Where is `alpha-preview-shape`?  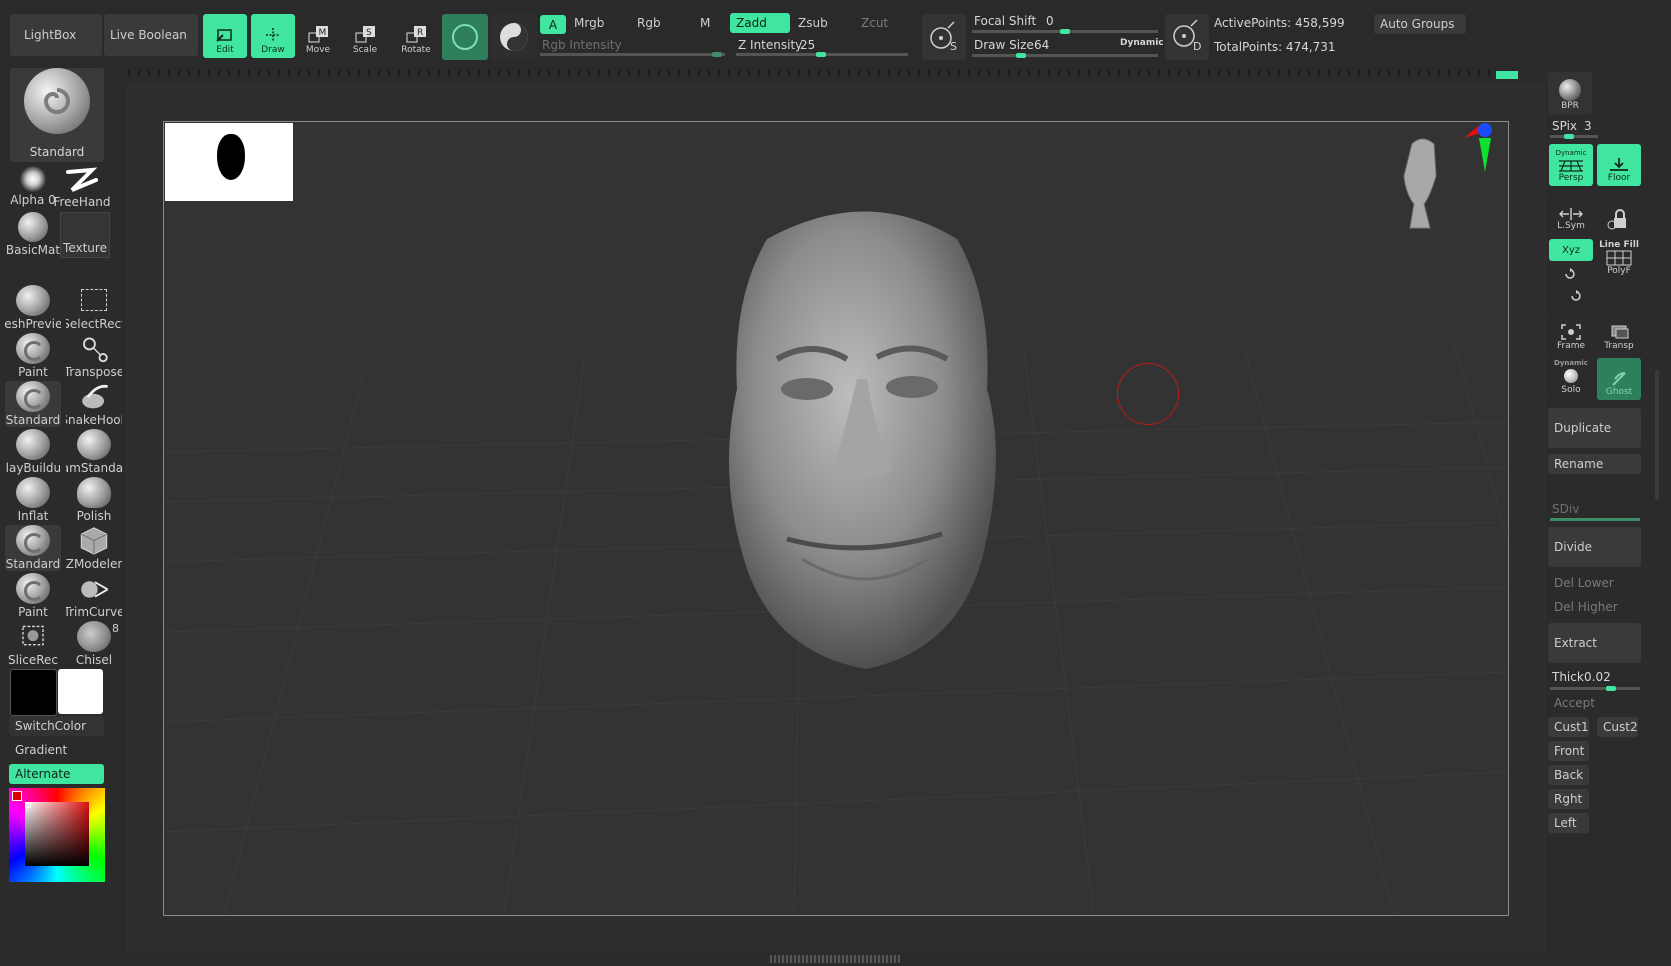
alpha-preview-shape is located at coordinates (231, 157).